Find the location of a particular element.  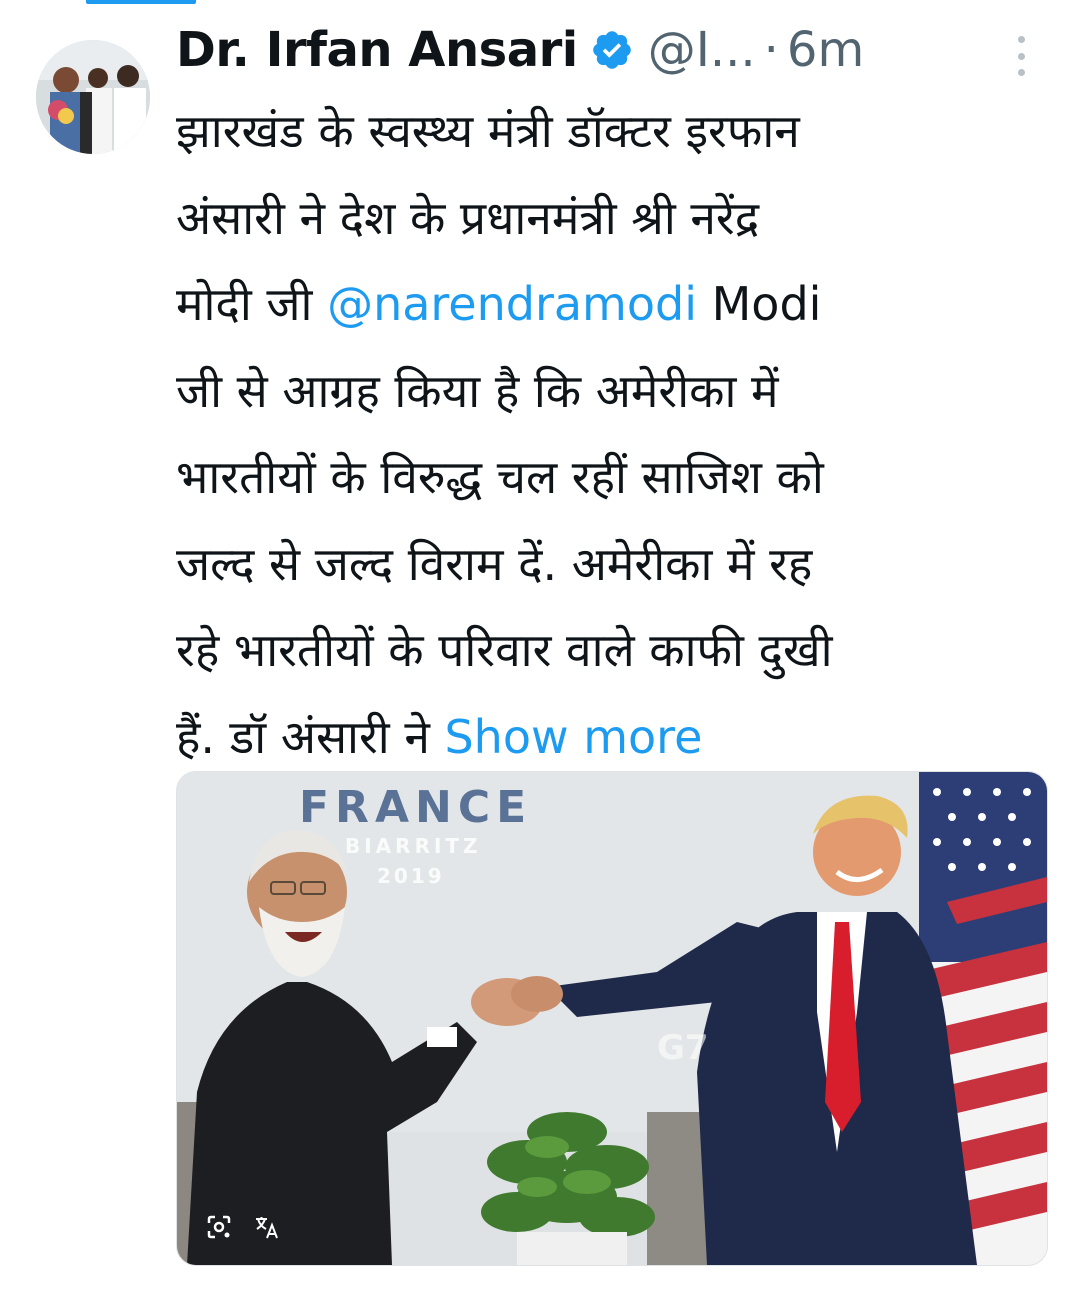

tweet-text-line: रहे भारतीयों के परिवार वाले काफी दुखी is located at coordinates (504, 650).